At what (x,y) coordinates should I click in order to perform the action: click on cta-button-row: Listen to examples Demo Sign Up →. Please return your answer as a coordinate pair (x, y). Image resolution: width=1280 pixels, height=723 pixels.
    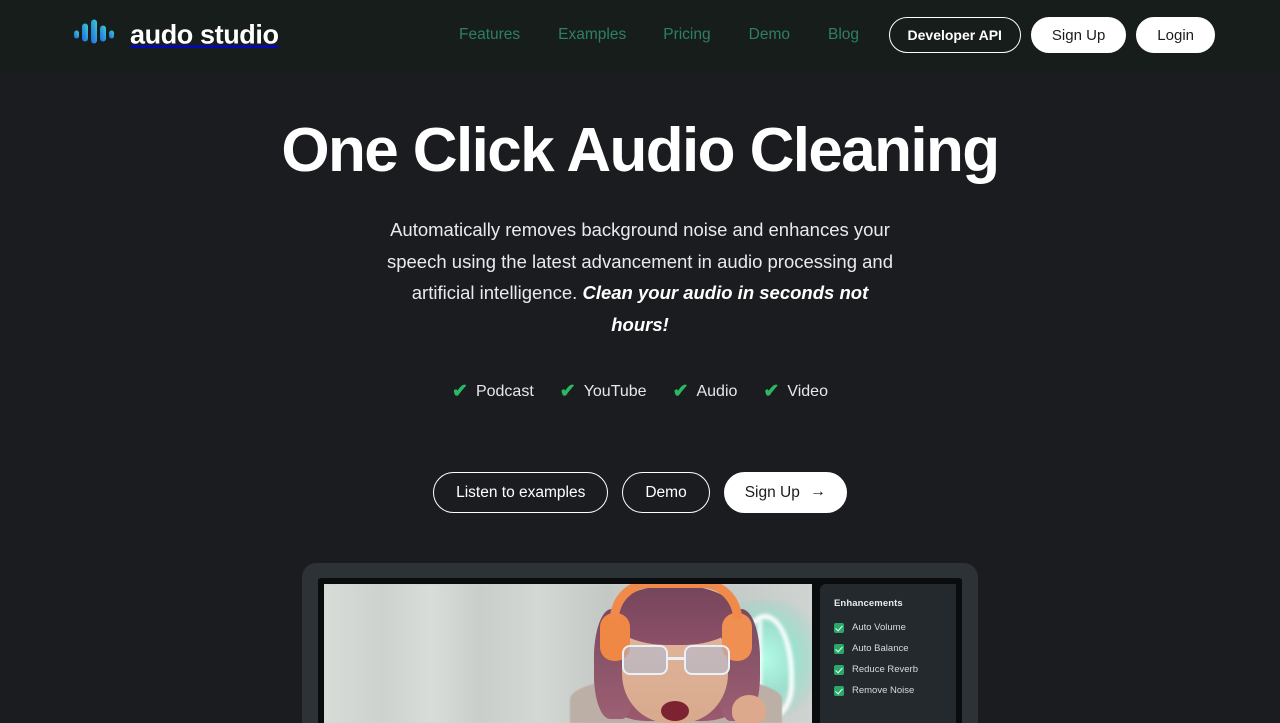
    Looking at the image, I should click on (640, 492).